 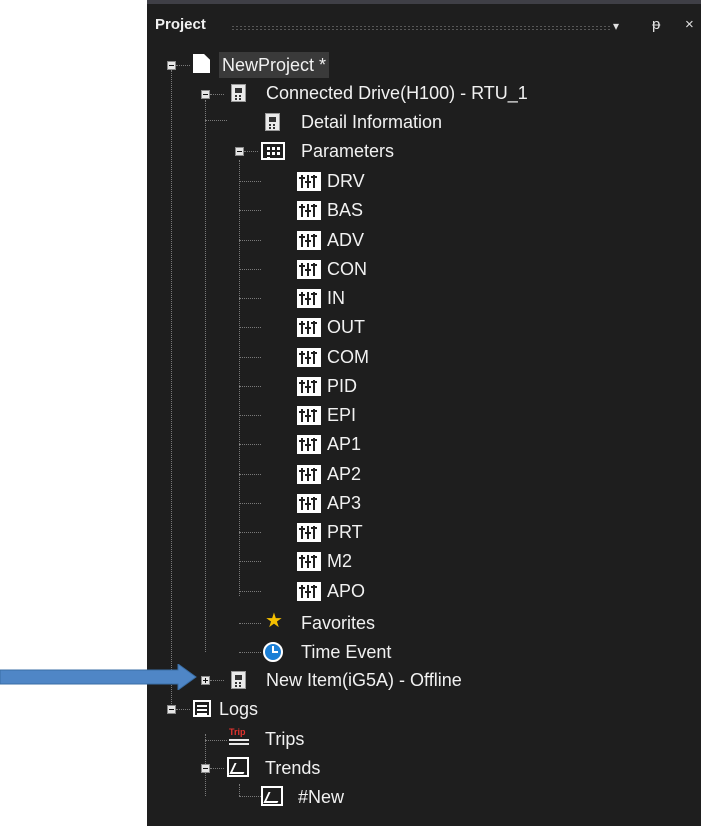 What do you see at coordinates (345, 210) in the screenshot?
I see `param-group-label: BAS` at bounding box center [345, 210].